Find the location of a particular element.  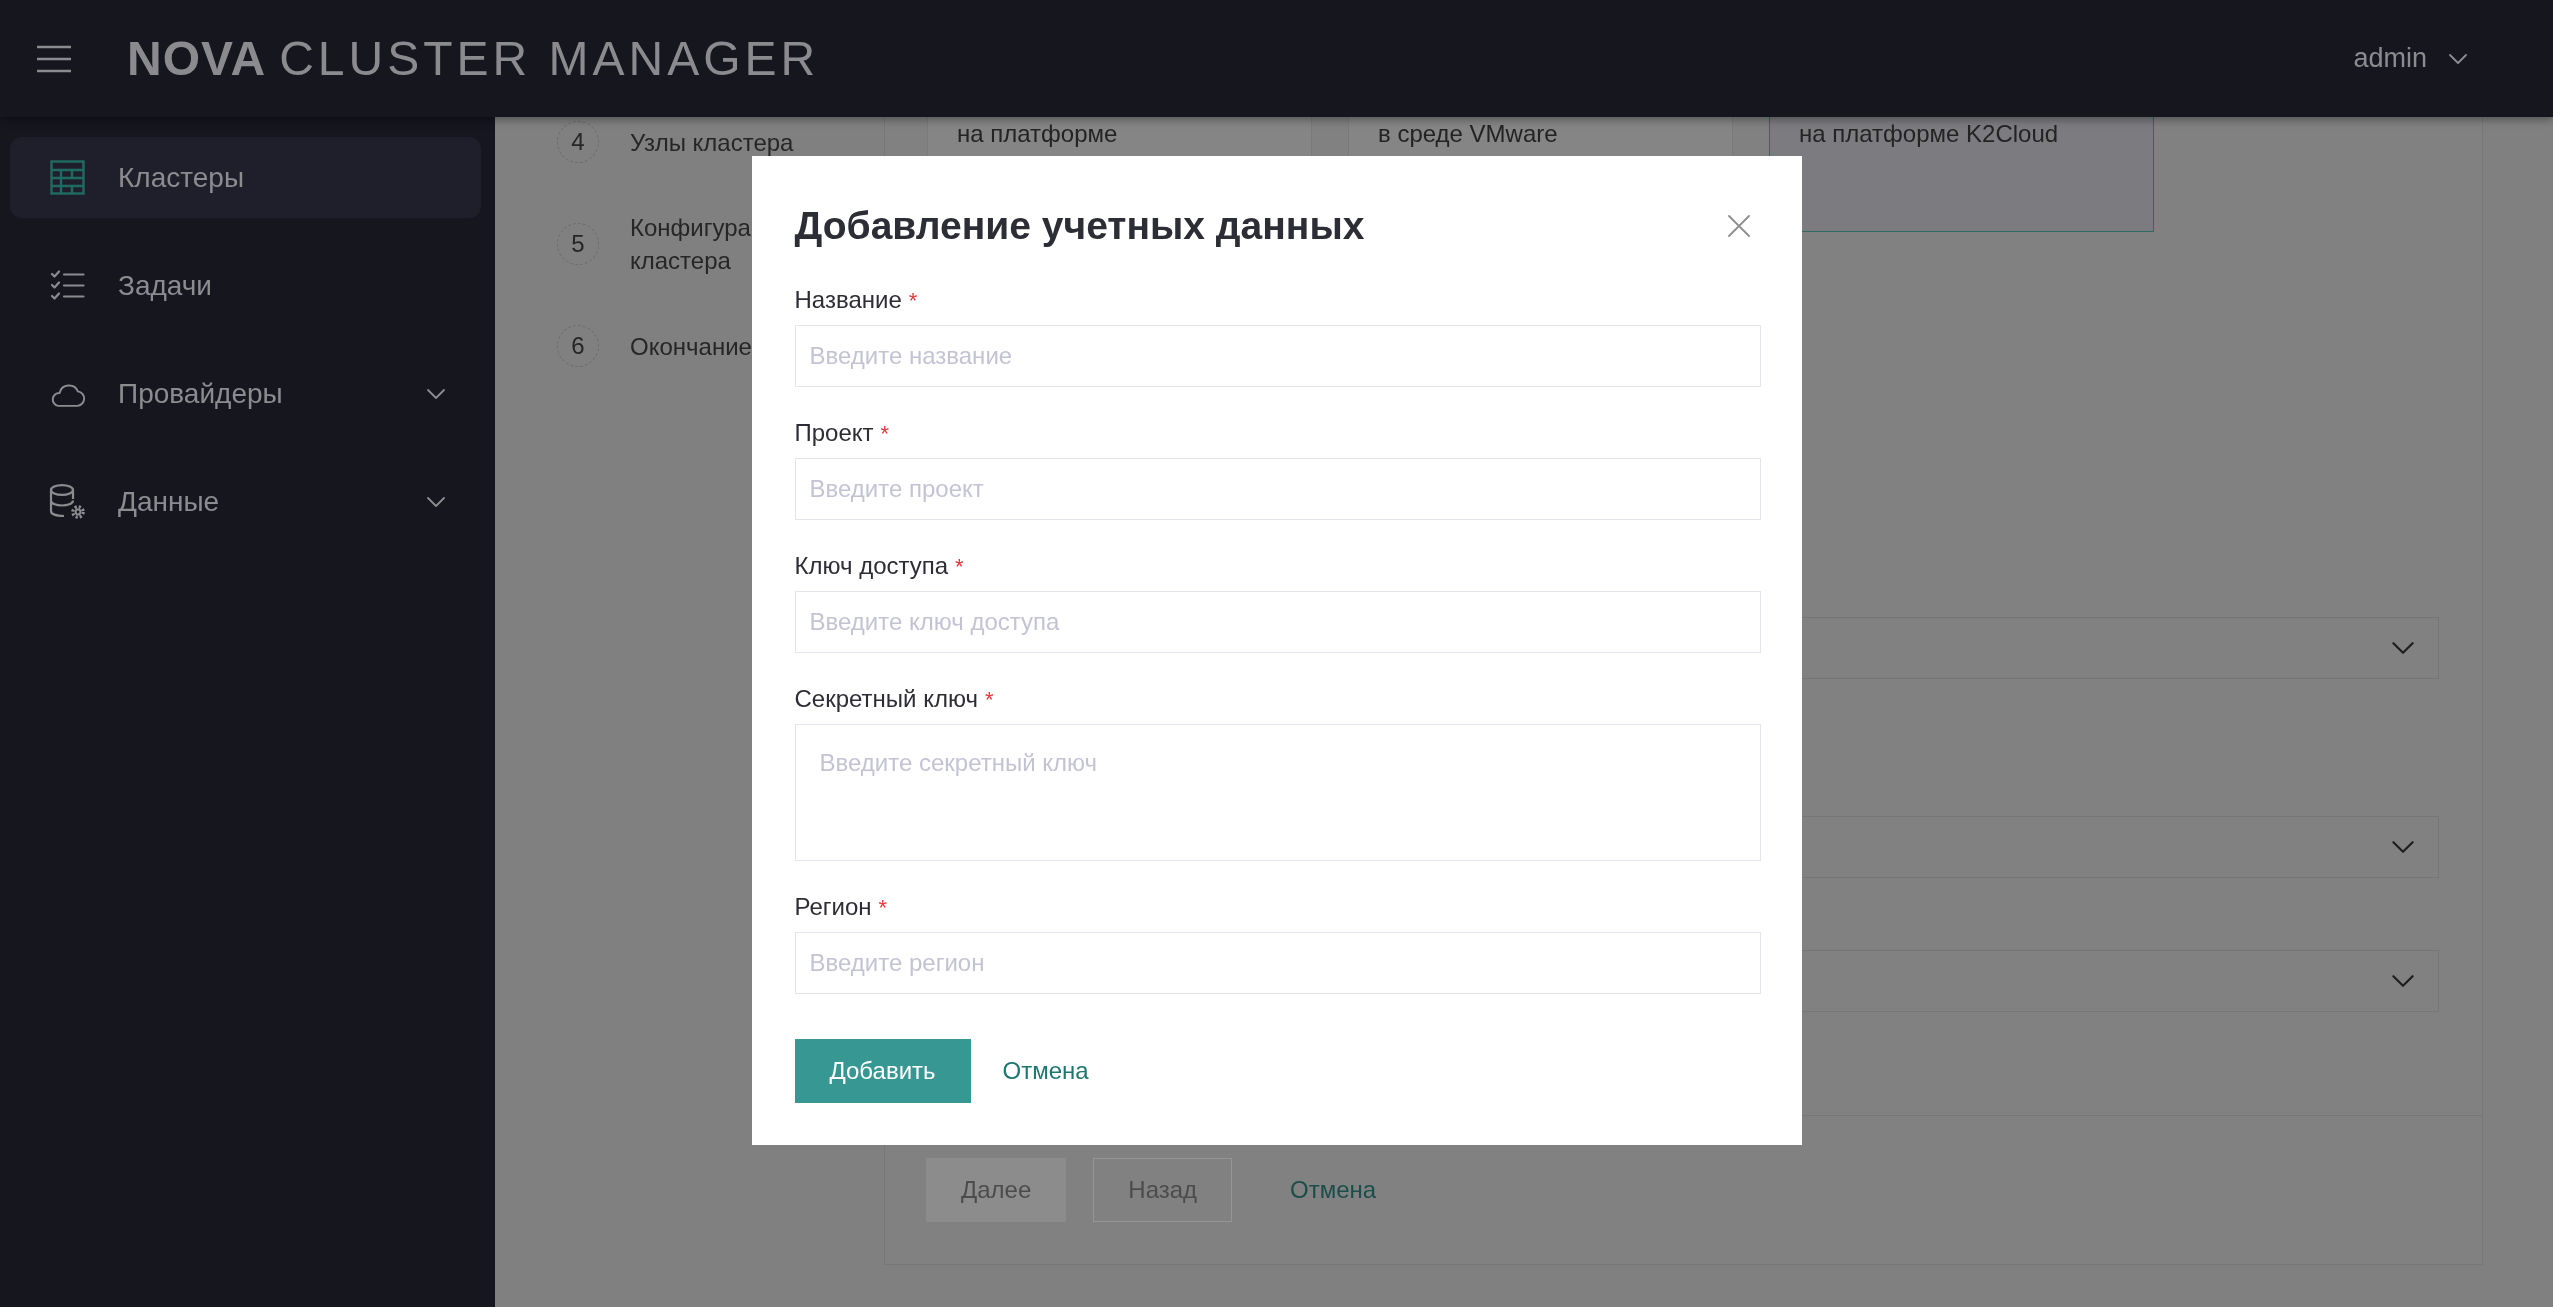

checklist-icon is located at coordinates (67, 285).